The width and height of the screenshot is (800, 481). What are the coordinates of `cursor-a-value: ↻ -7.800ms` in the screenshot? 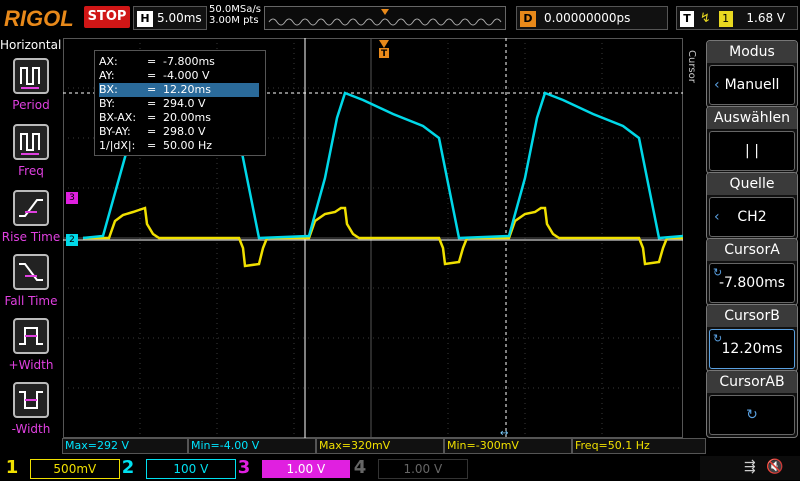 It's located at (752, 283).